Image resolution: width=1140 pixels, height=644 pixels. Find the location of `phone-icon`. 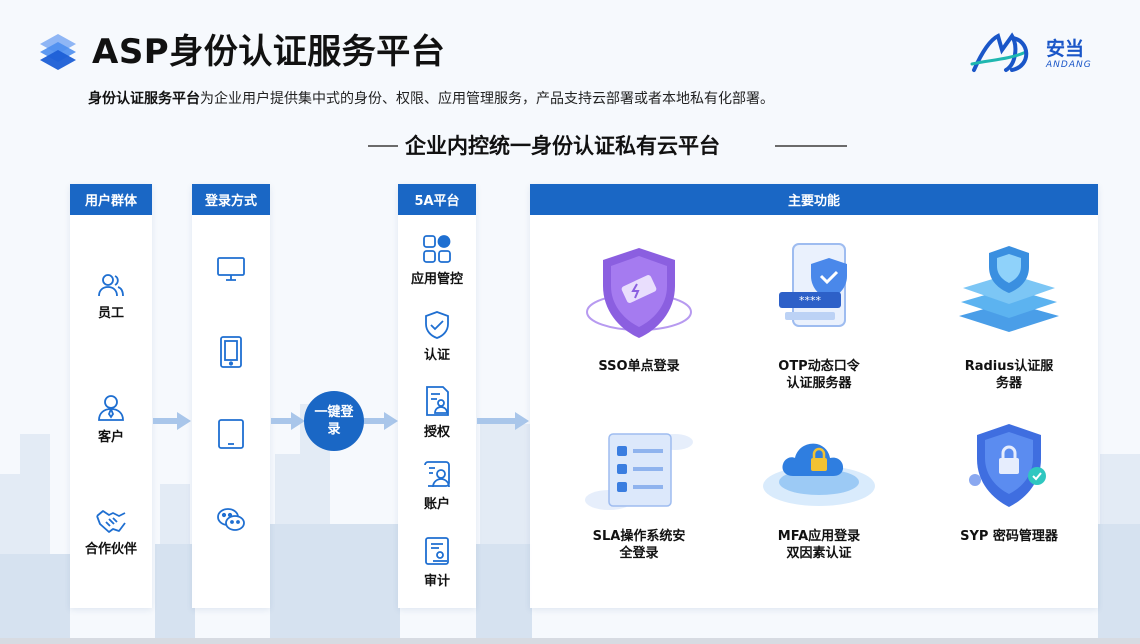

phone-icon is located at coordinates (231, 352).